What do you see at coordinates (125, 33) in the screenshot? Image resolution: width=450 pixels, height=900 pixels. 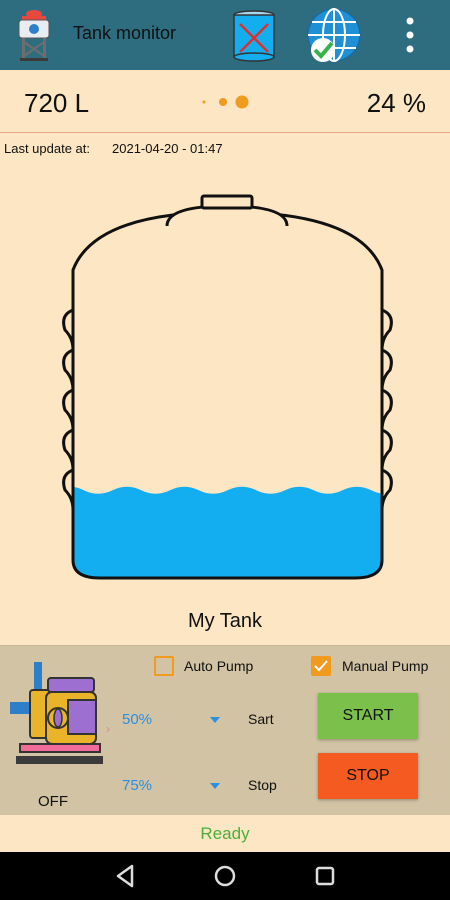 I see `app-title: Tank monitor` at bounding box center [125, 33].